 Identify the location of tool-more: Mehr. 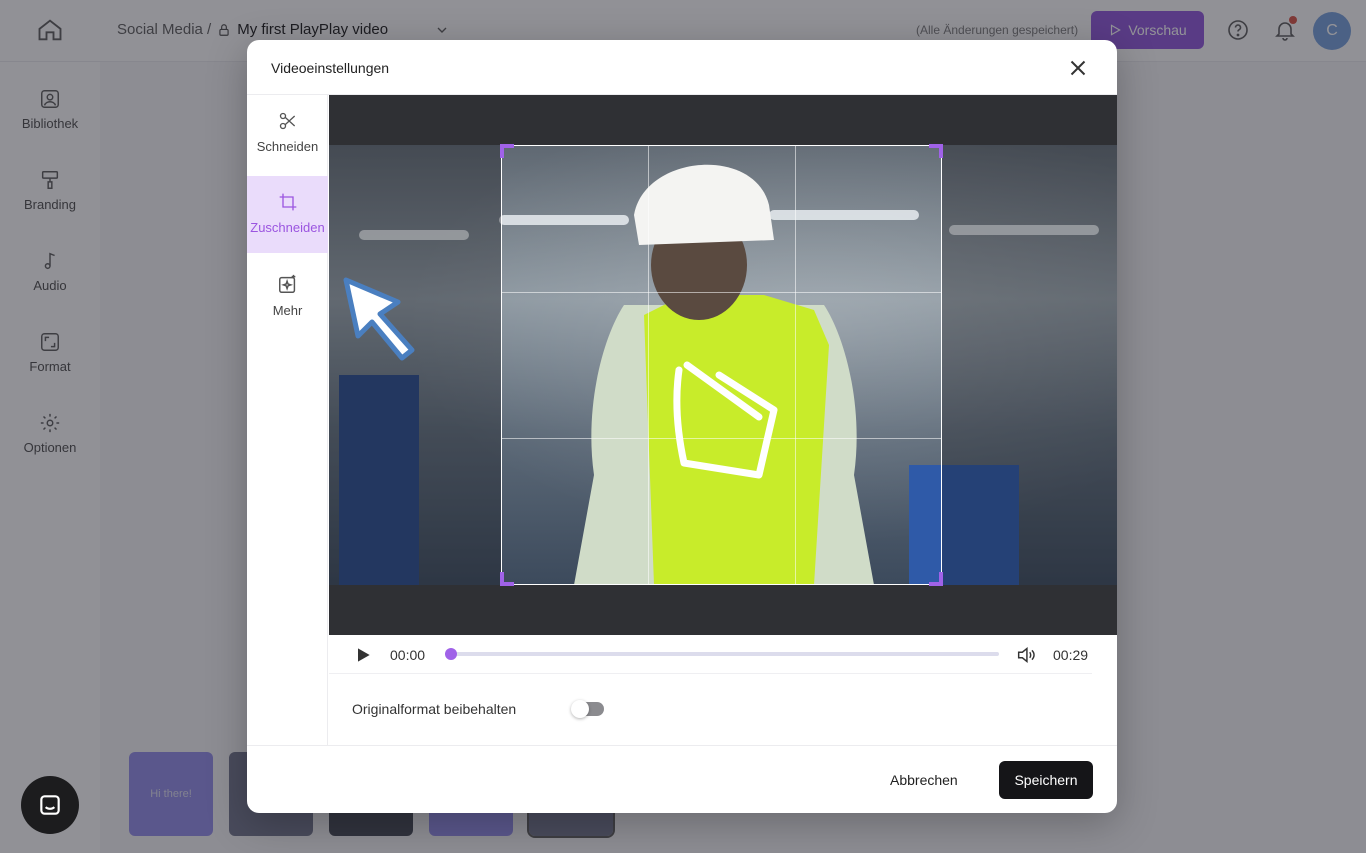
(287, 295).